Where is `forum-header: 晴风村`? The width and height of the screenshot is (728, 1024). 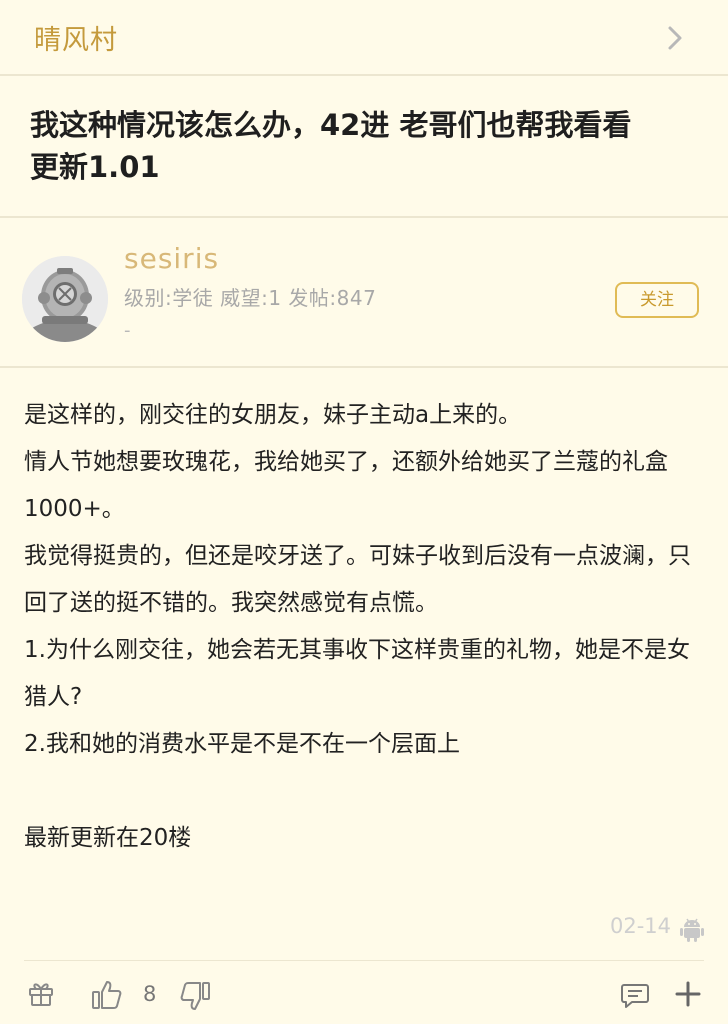
forum-header: 晴风村 is located at coordinates (364, 38).